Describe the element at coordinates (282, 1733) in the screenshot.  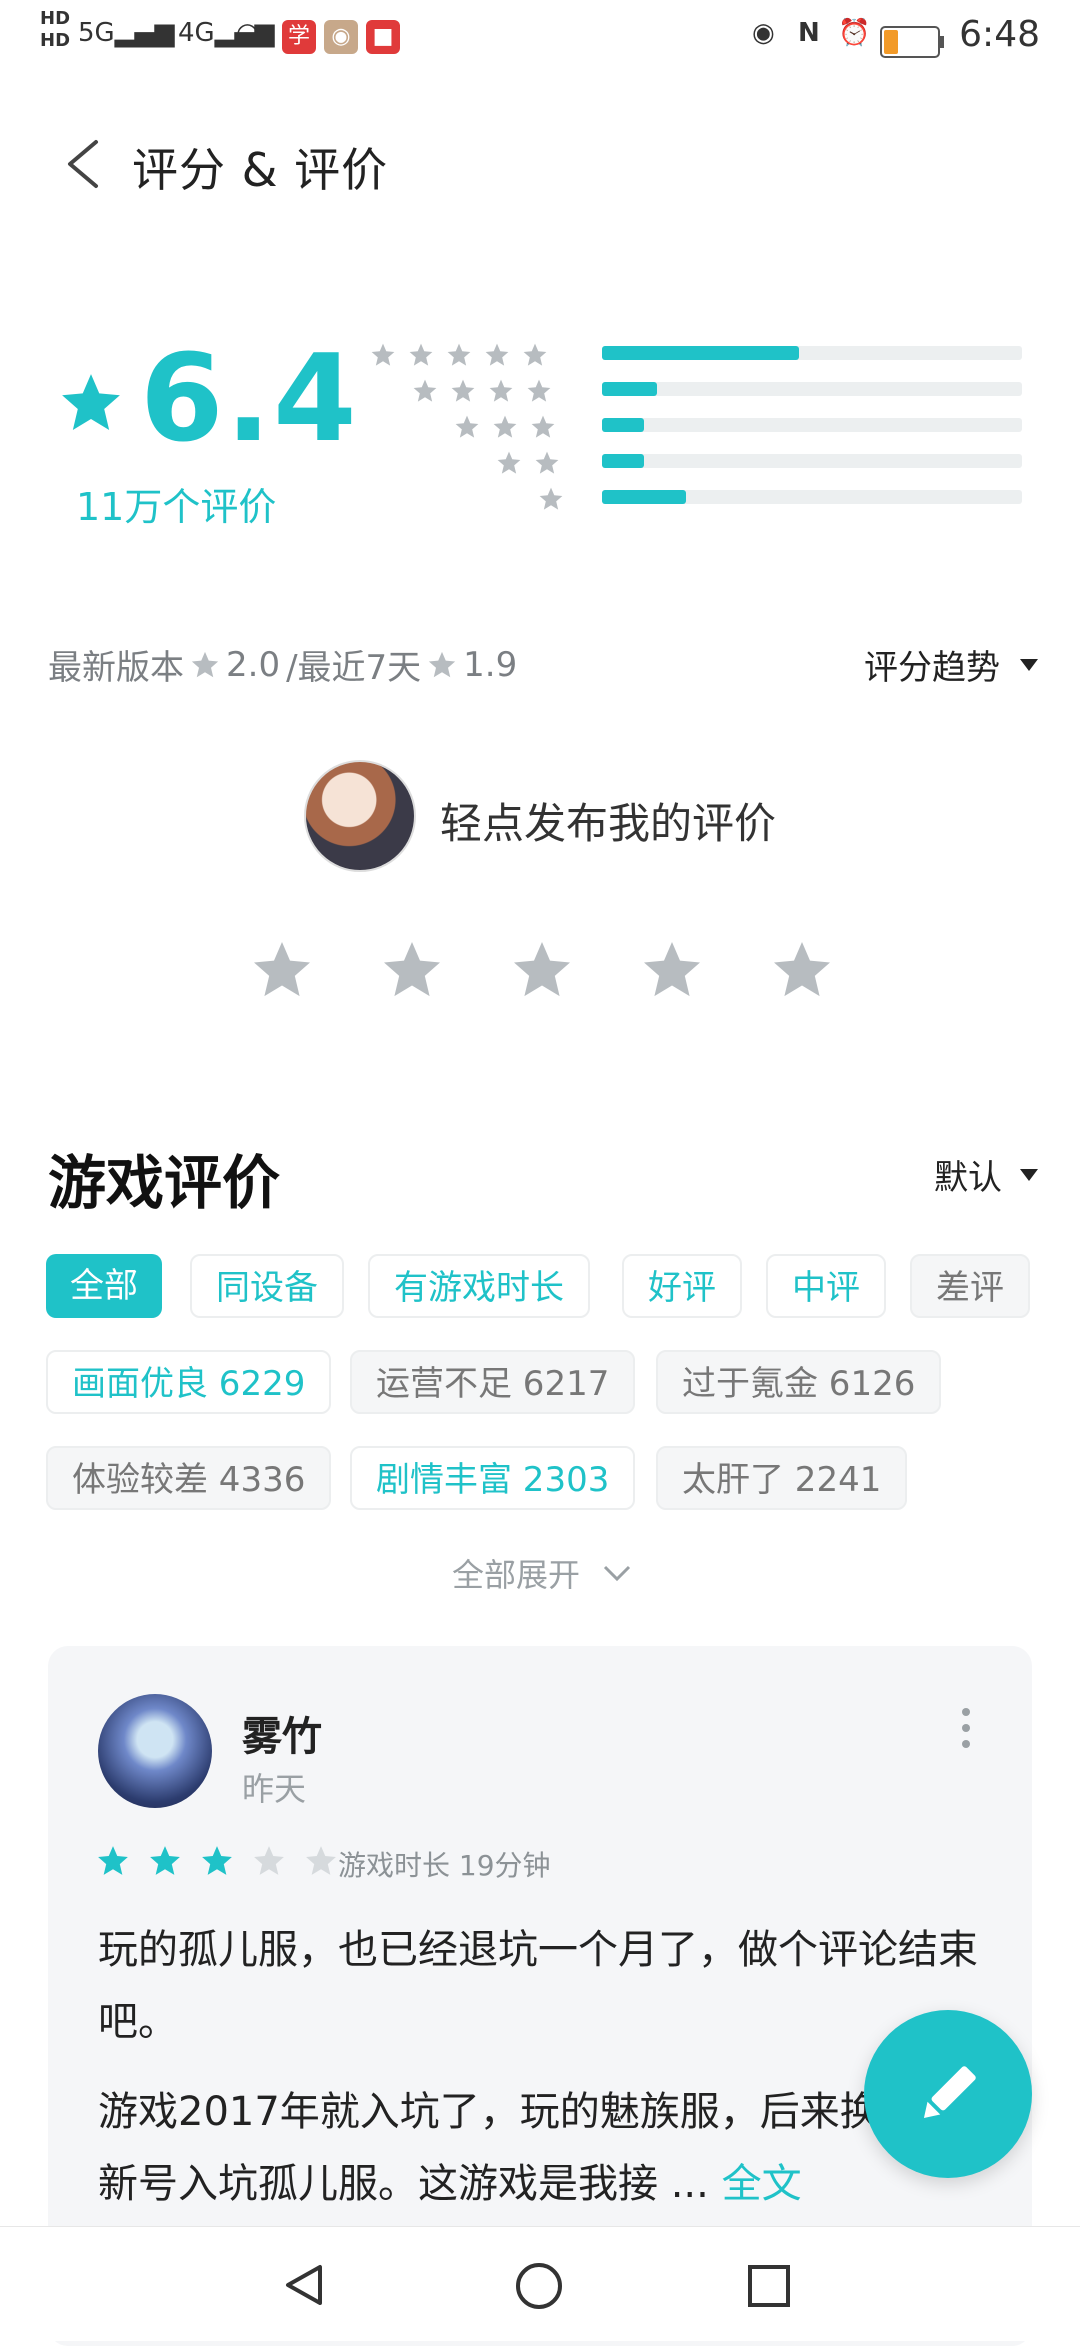
I see `review-username: 雾竹` at that location.